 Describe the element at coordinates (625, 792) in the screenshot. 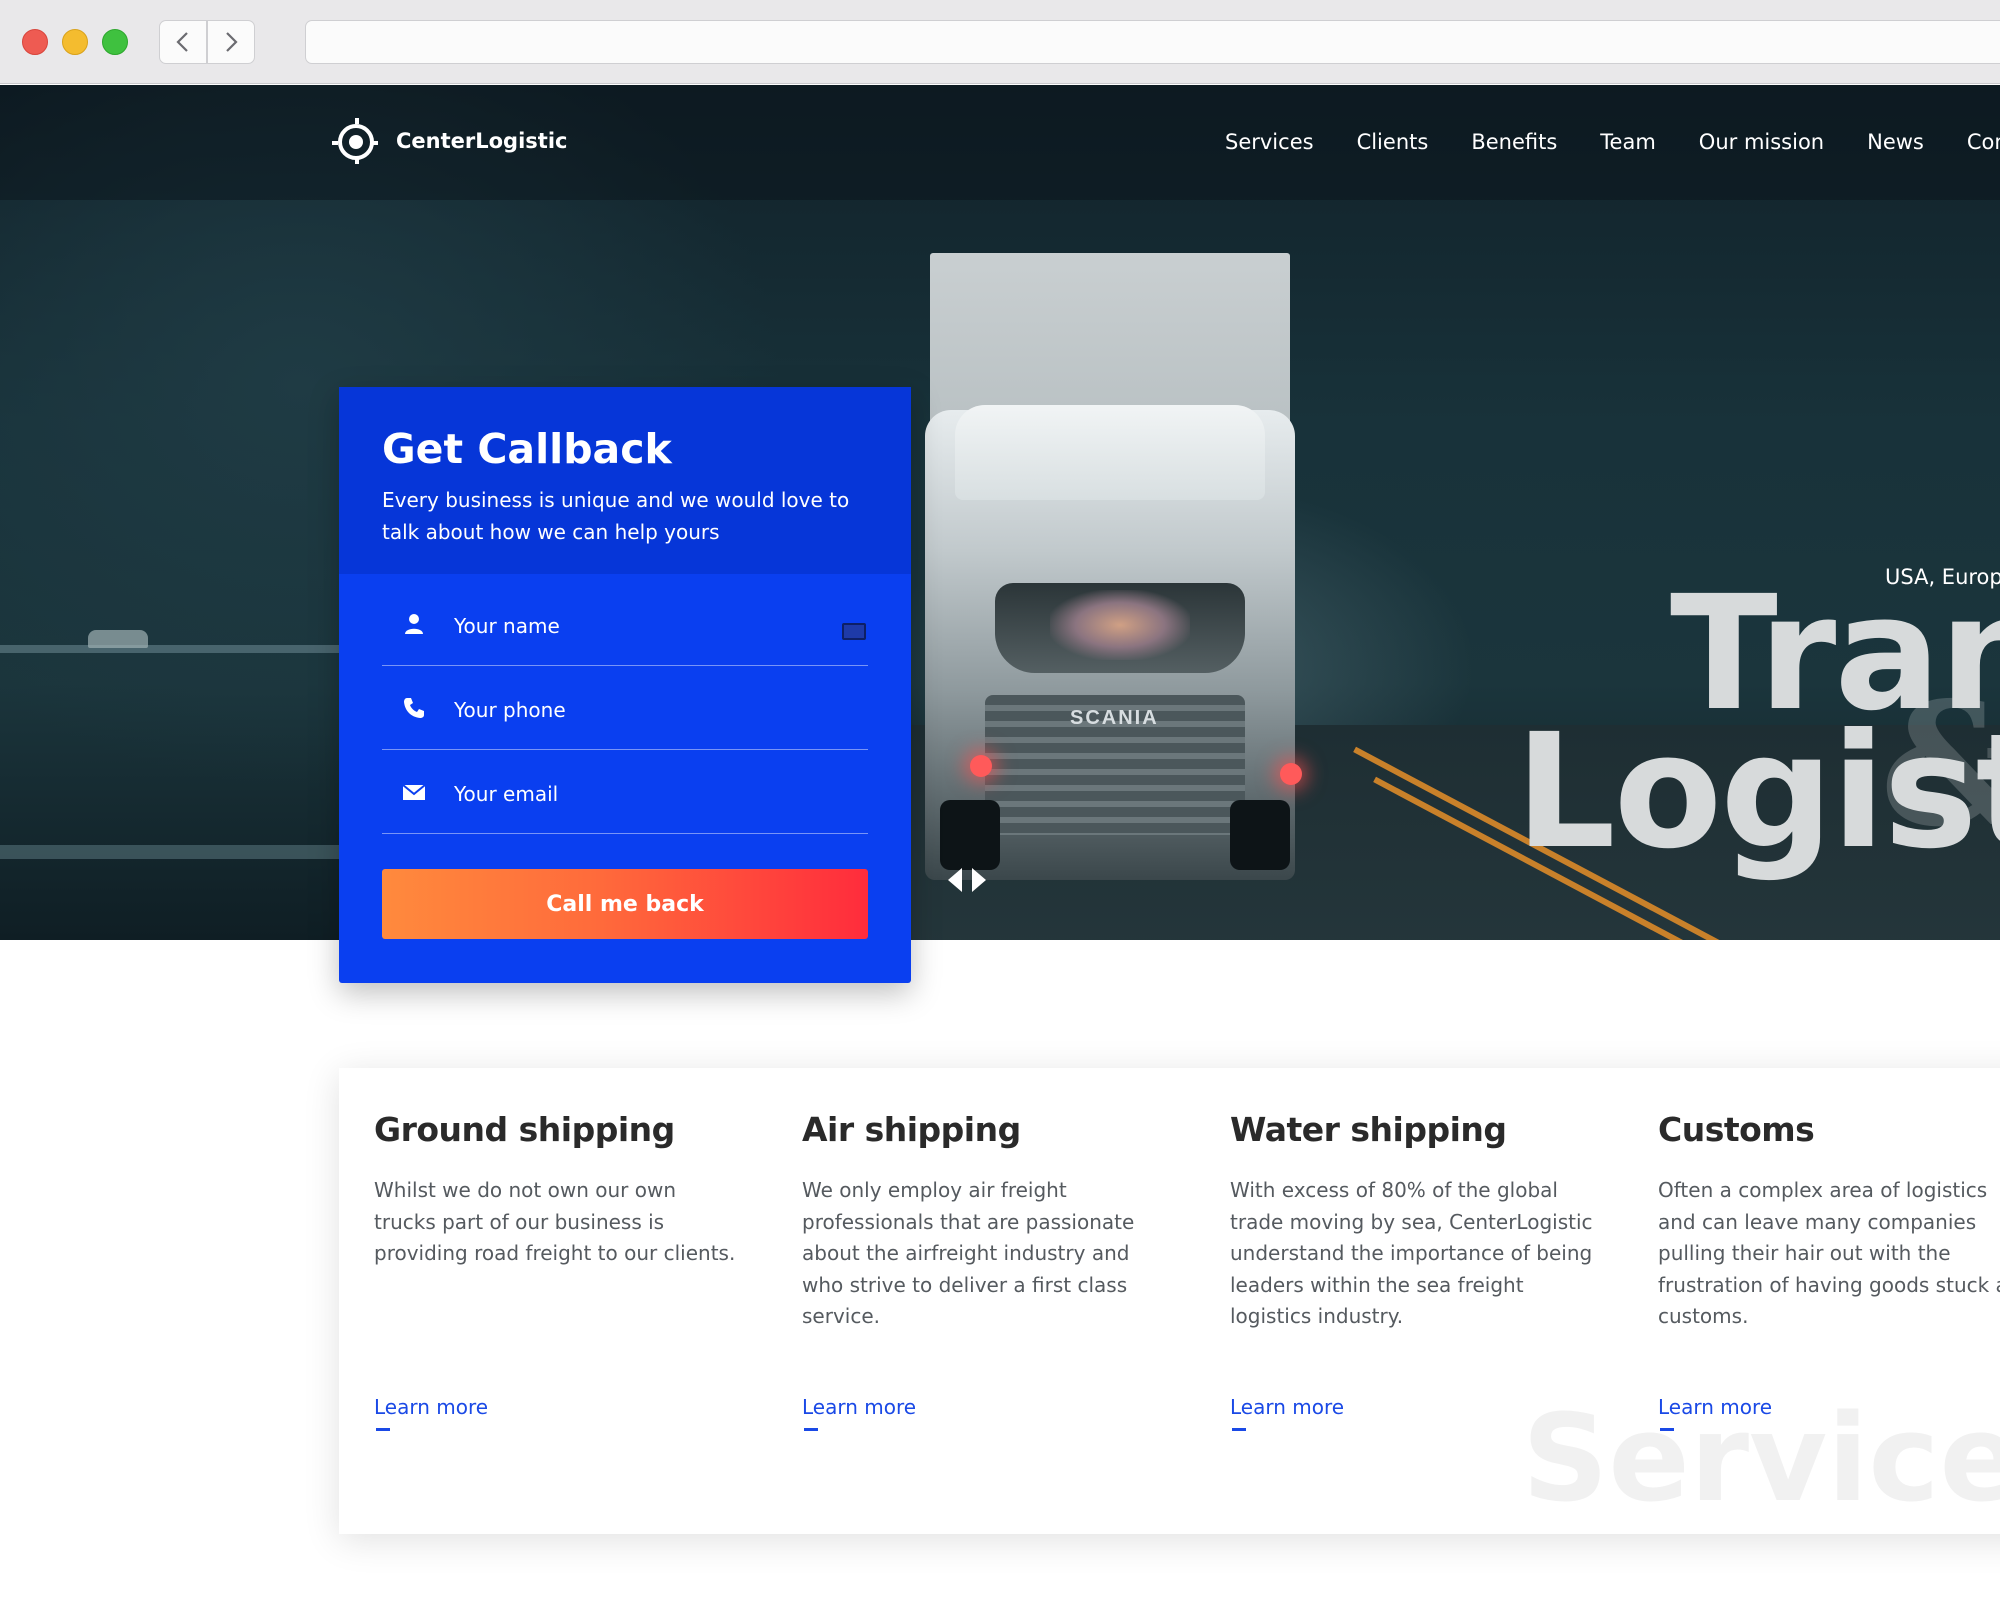

I see `email-field: Your email` at that location.